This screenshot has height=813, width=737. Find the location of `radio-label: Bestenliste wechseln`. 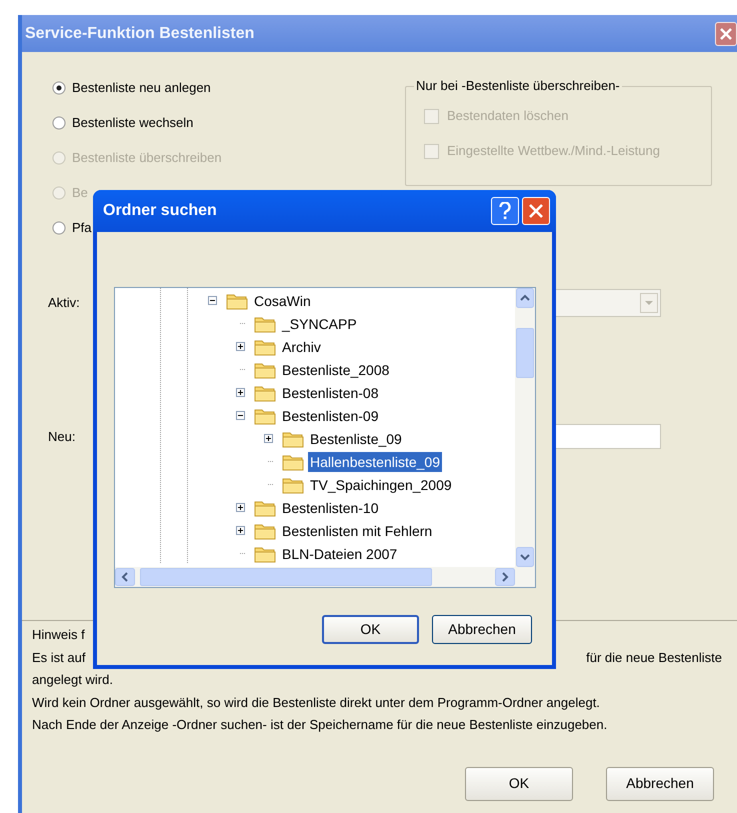

radio-label: Bestenliste wechseln is located at coordinates (133, 123).